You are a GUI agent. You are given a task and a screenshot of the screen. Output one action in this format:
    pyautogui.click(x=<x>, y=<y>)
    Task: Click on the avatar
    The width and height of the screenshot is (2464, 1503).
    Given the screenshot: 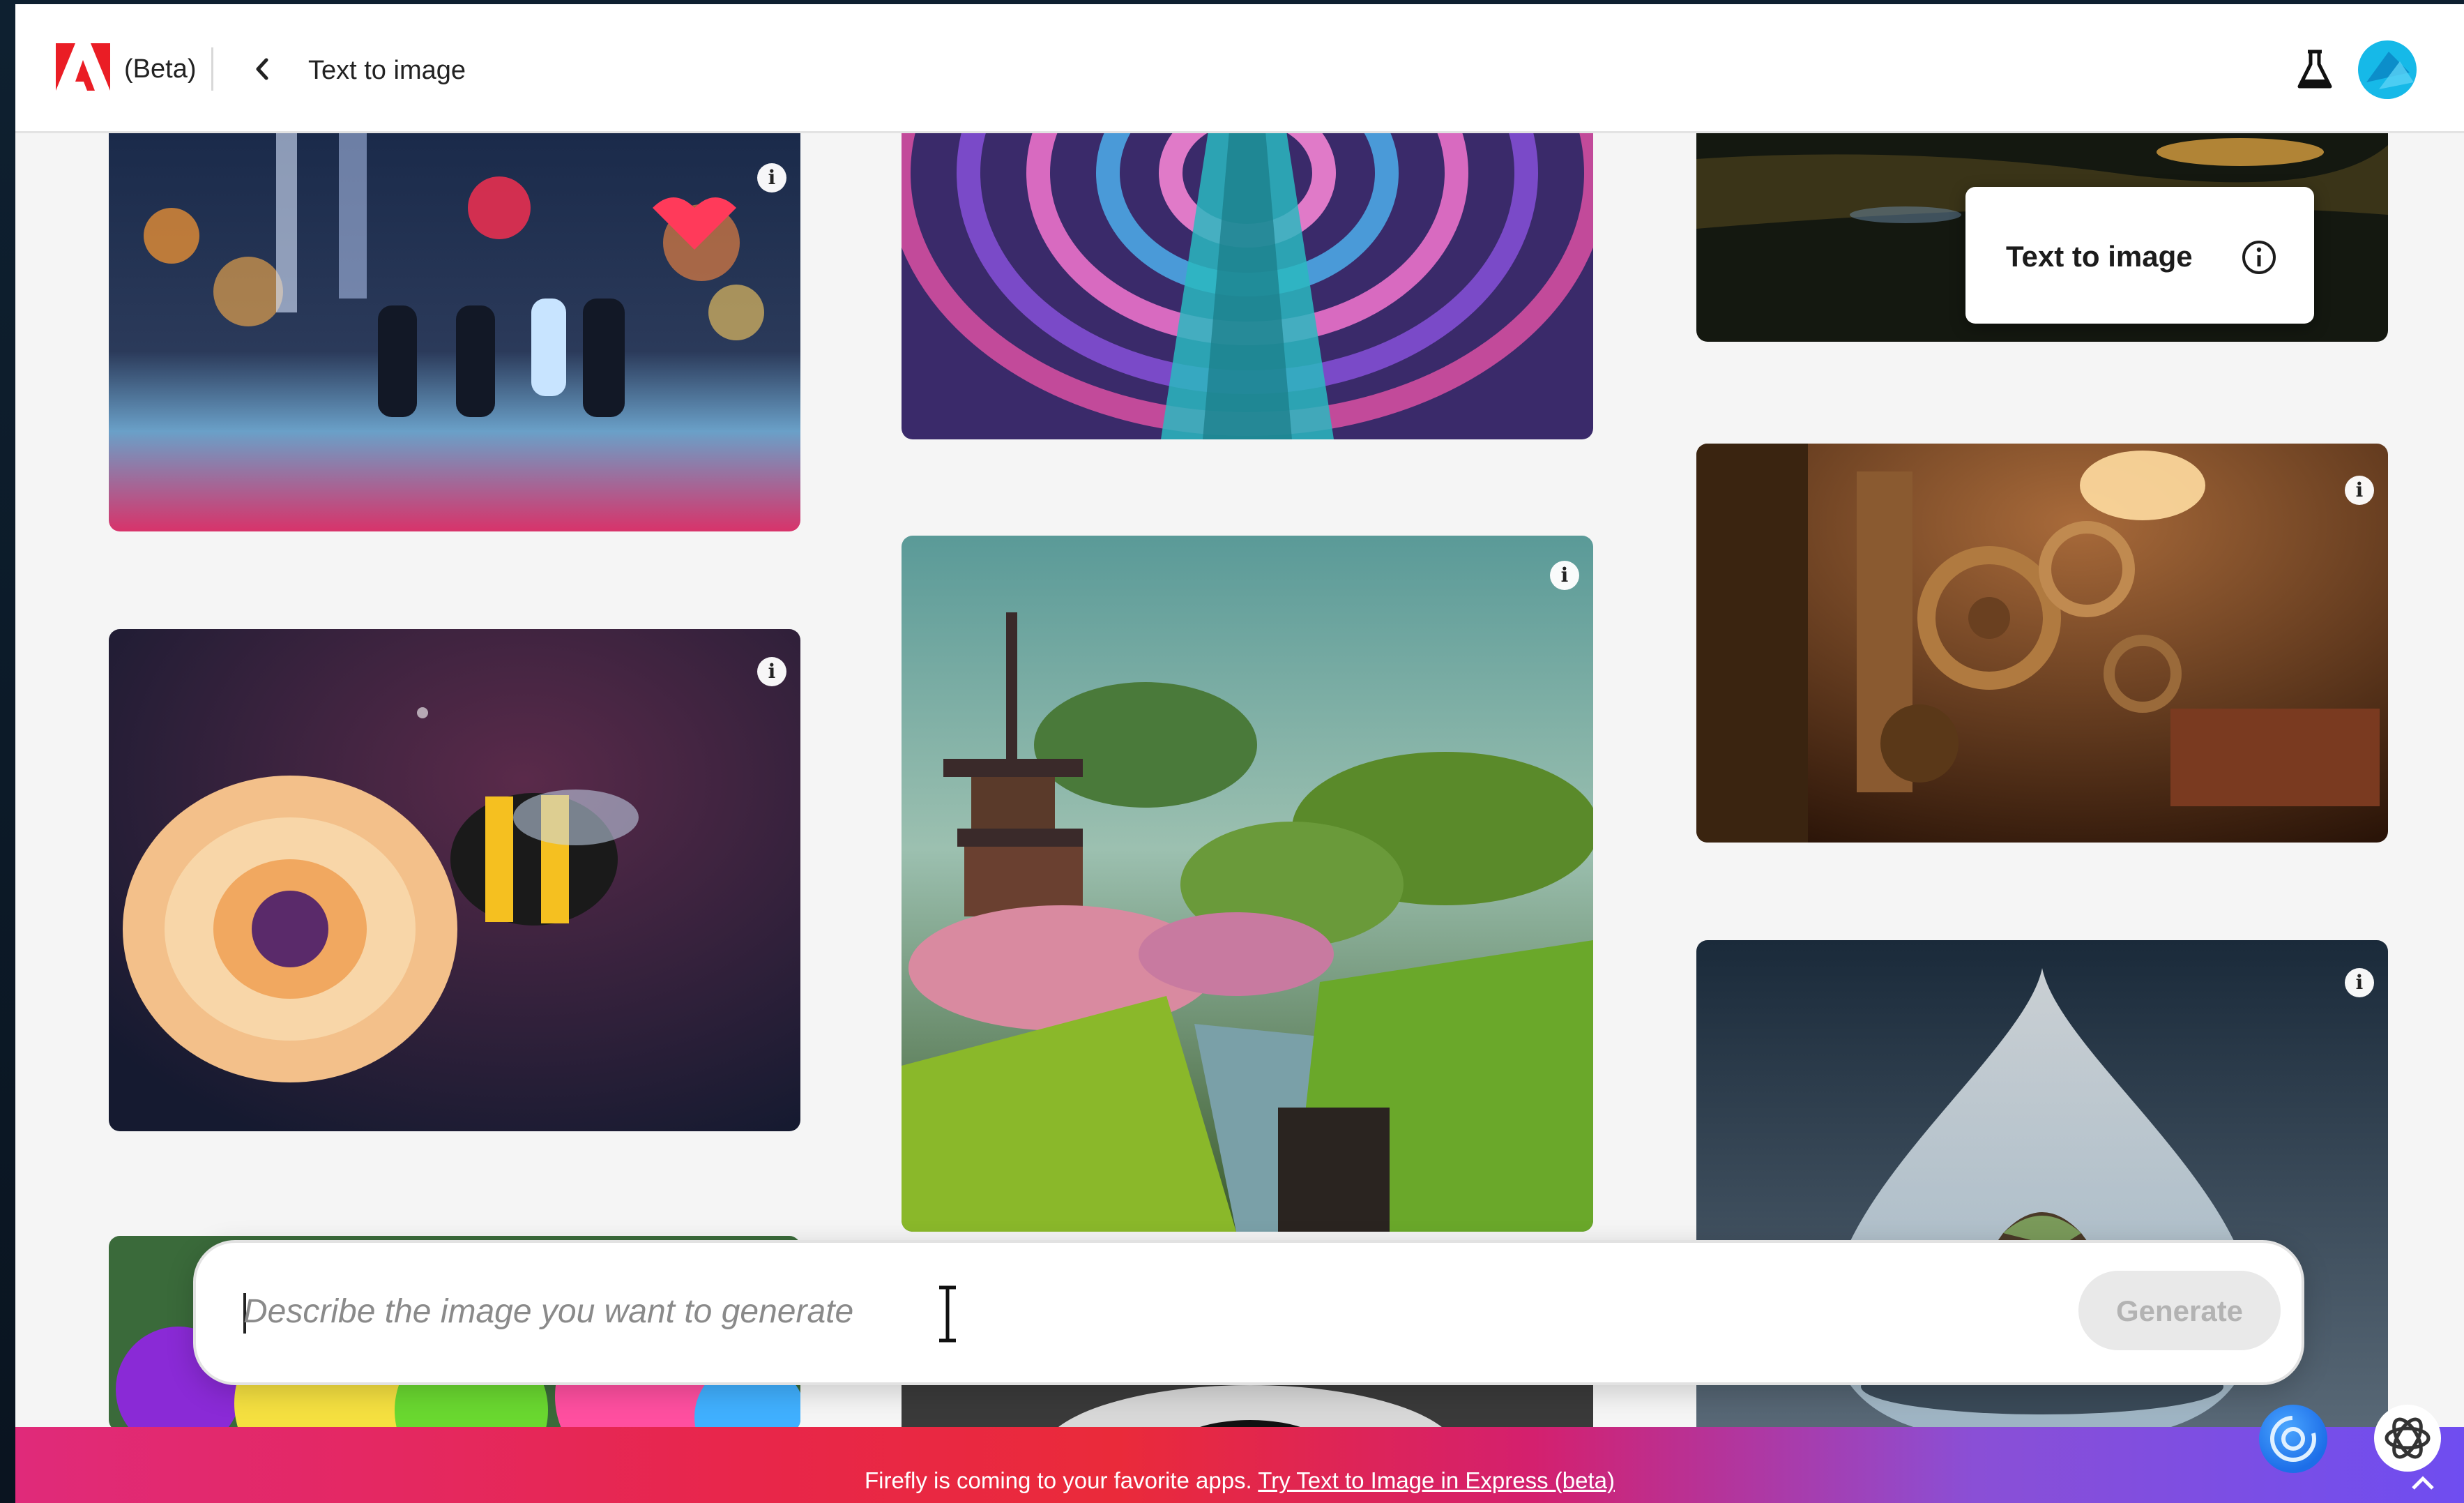 What is the action you would take?
    pyautogui.click(x=2387, y=69)
    